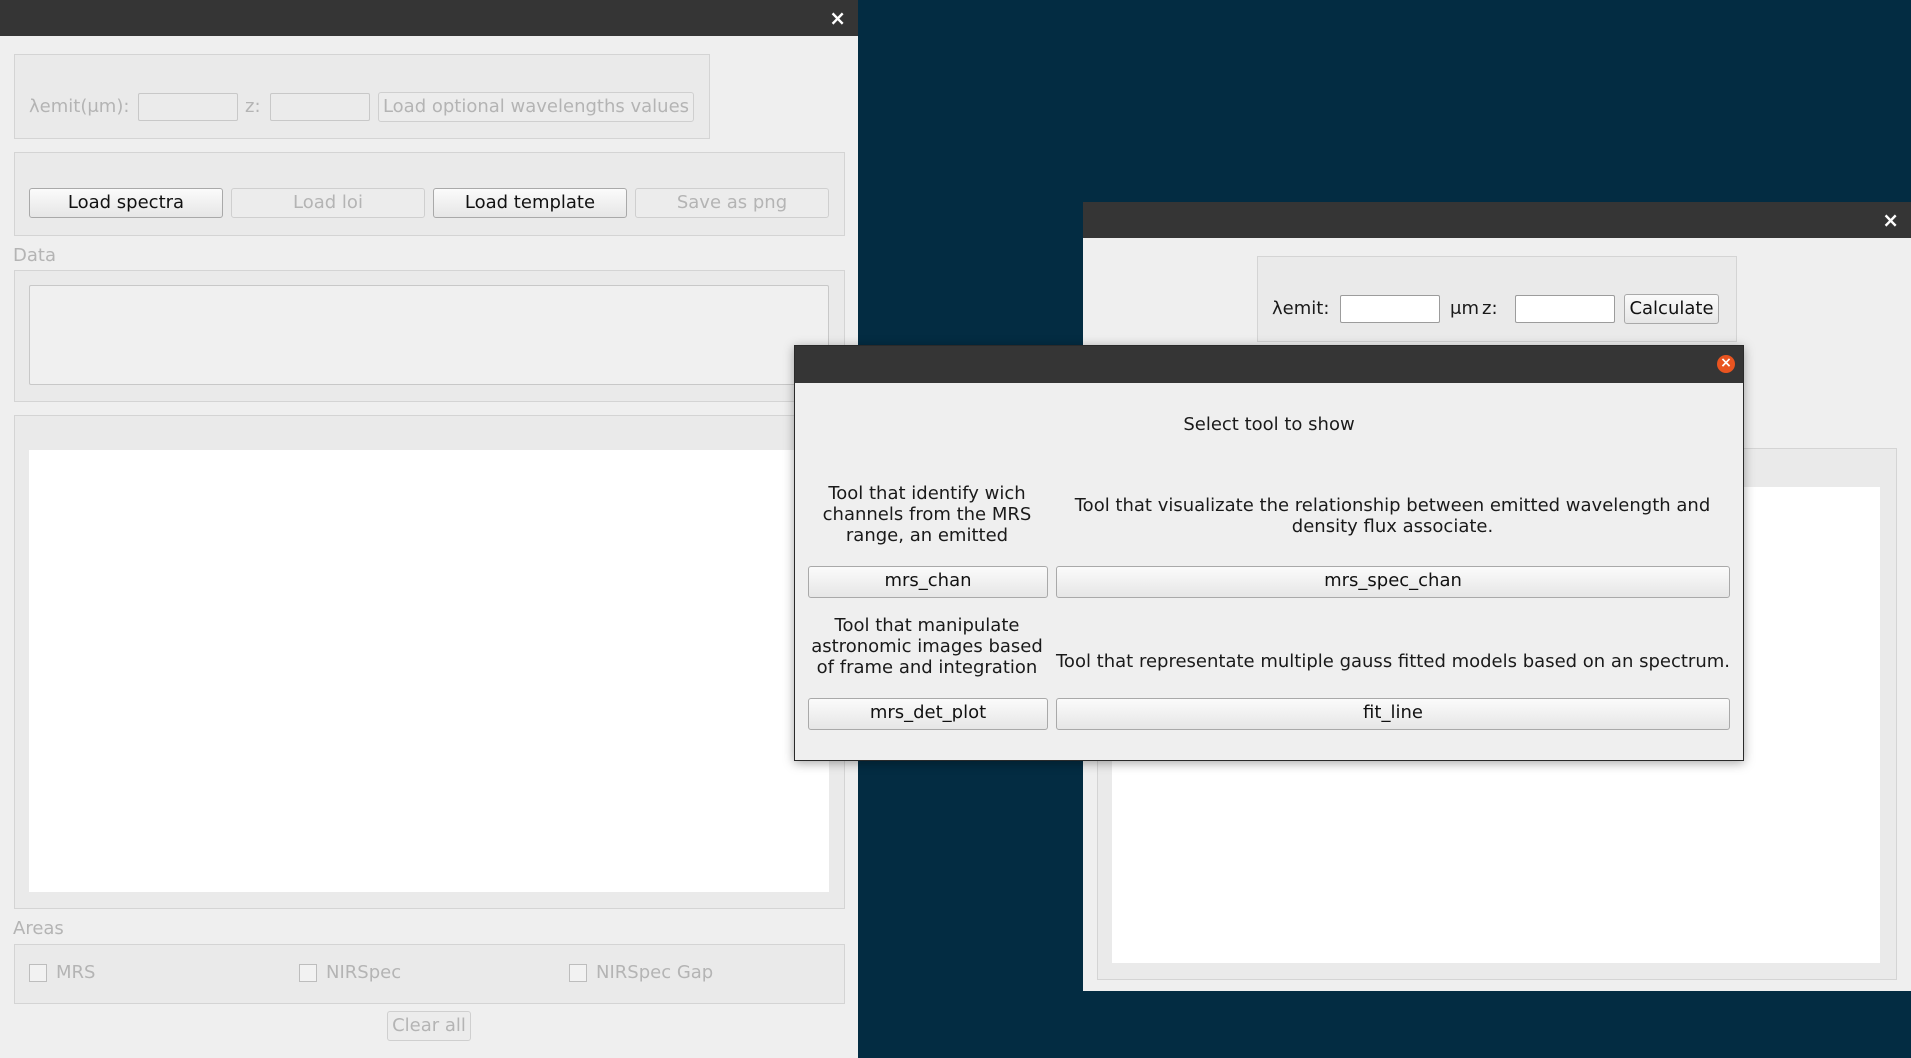 The height and width of the screenshot is (1058, 1911). Describe the element at coordinates (530, 203) in the screenshot. I see `load-template-button: Load template` at that location.